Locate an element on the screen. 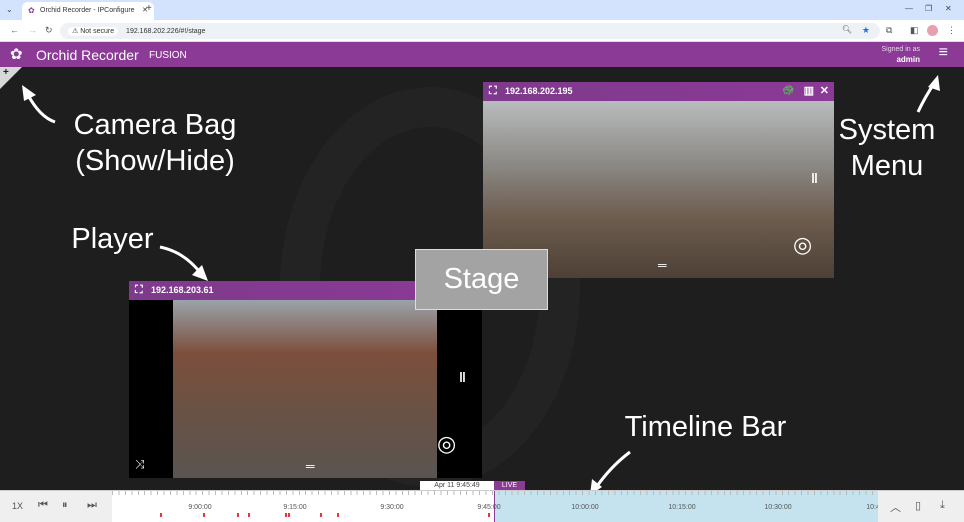  reload-icon: ↻ is located at coordinates (49, 30).